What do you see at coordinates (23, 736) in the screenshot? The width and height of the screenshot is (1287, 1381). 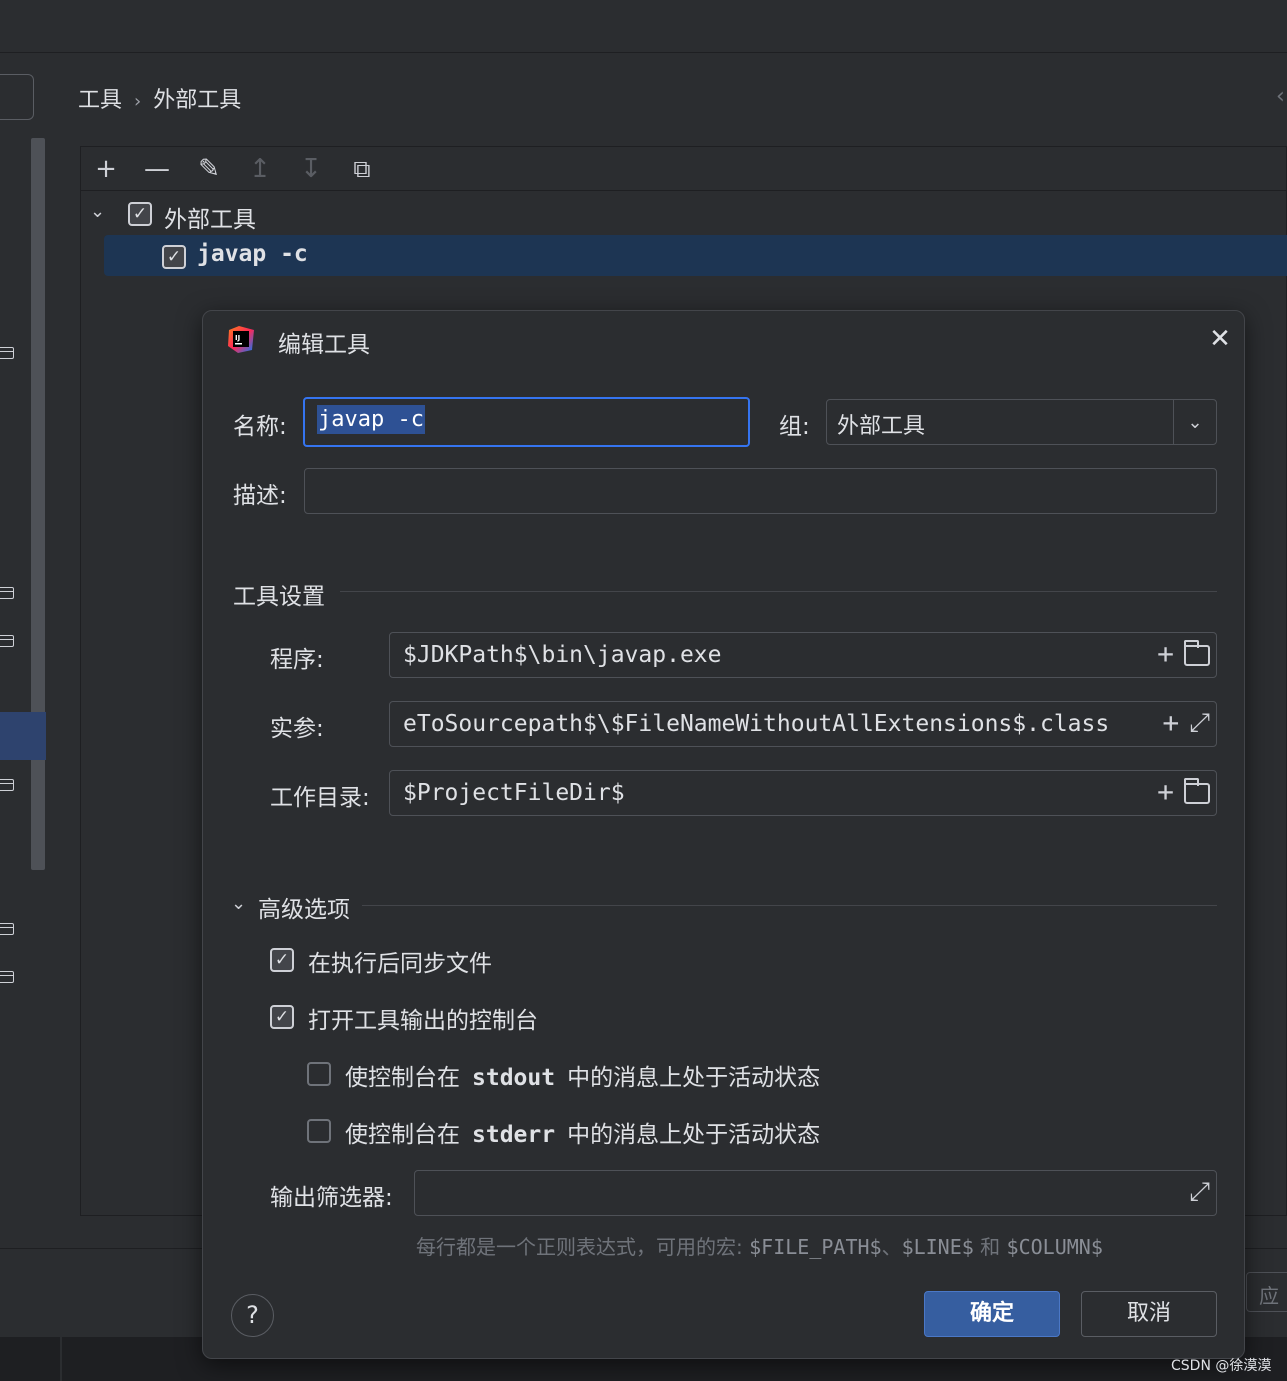 I see `sidebar-item-selected` at bounding box center [23, 736].